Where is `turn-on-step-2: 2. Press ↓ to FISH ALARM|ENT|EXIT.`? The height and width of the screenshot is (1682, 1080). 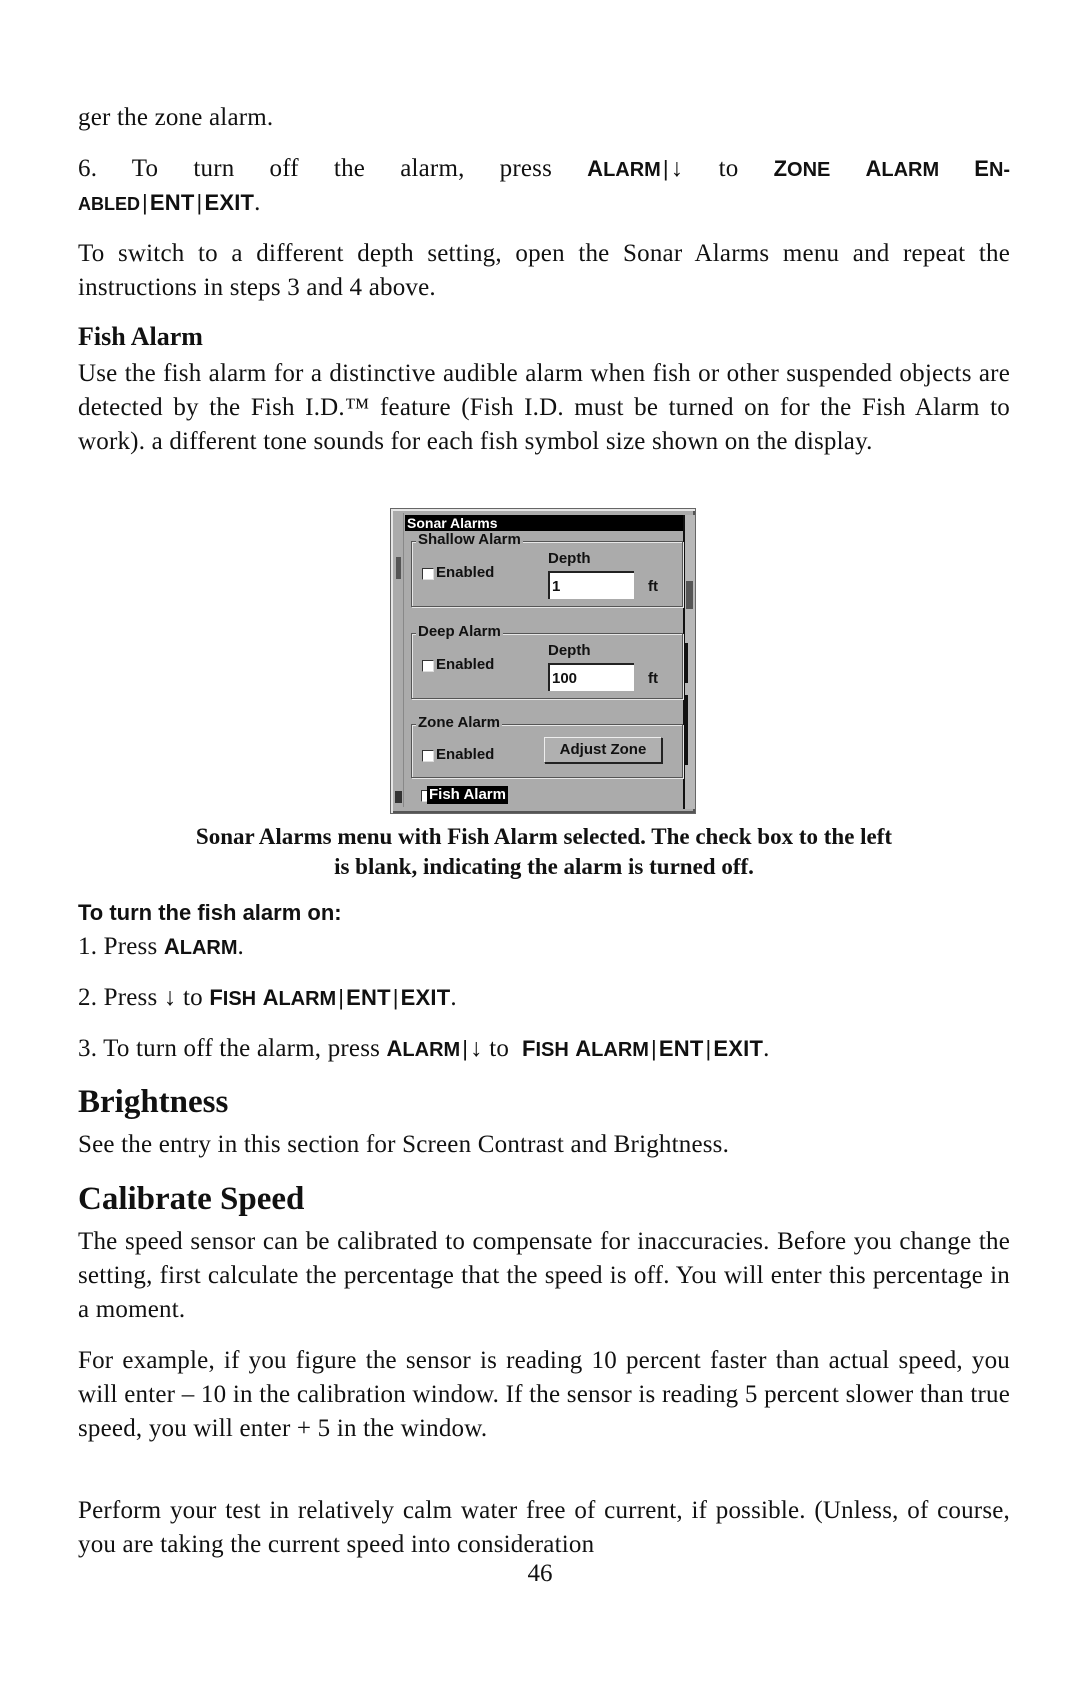 turn-on-step-2: 2. Press ↓ to FISH ALARM|ENT|EXIT. is located at coordinates (267, 997).